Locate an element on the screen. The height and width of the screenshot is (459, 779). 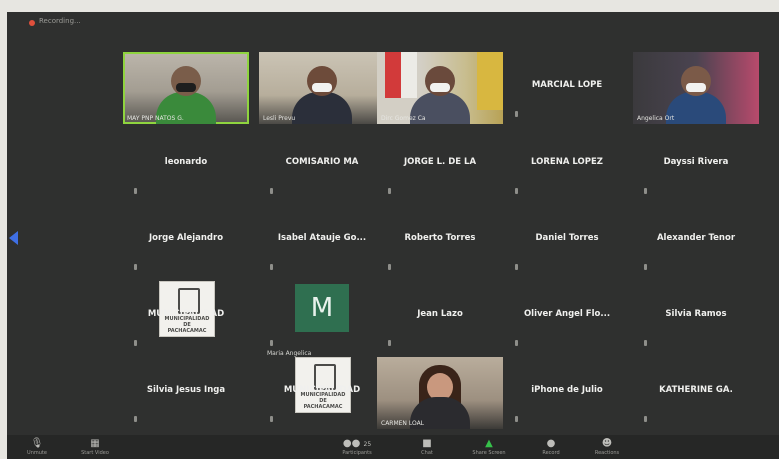
participant-name: Silvia Ramos is located at coordinates (696, 314).